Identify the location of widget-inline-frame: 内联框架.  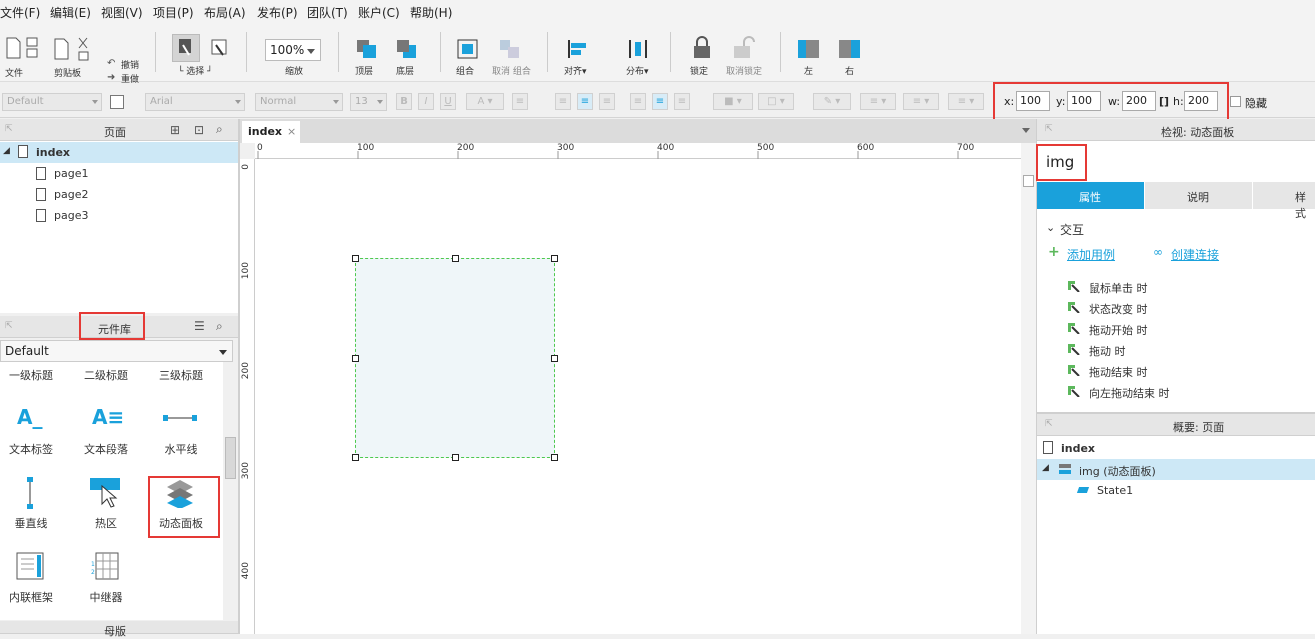
(34, 597).